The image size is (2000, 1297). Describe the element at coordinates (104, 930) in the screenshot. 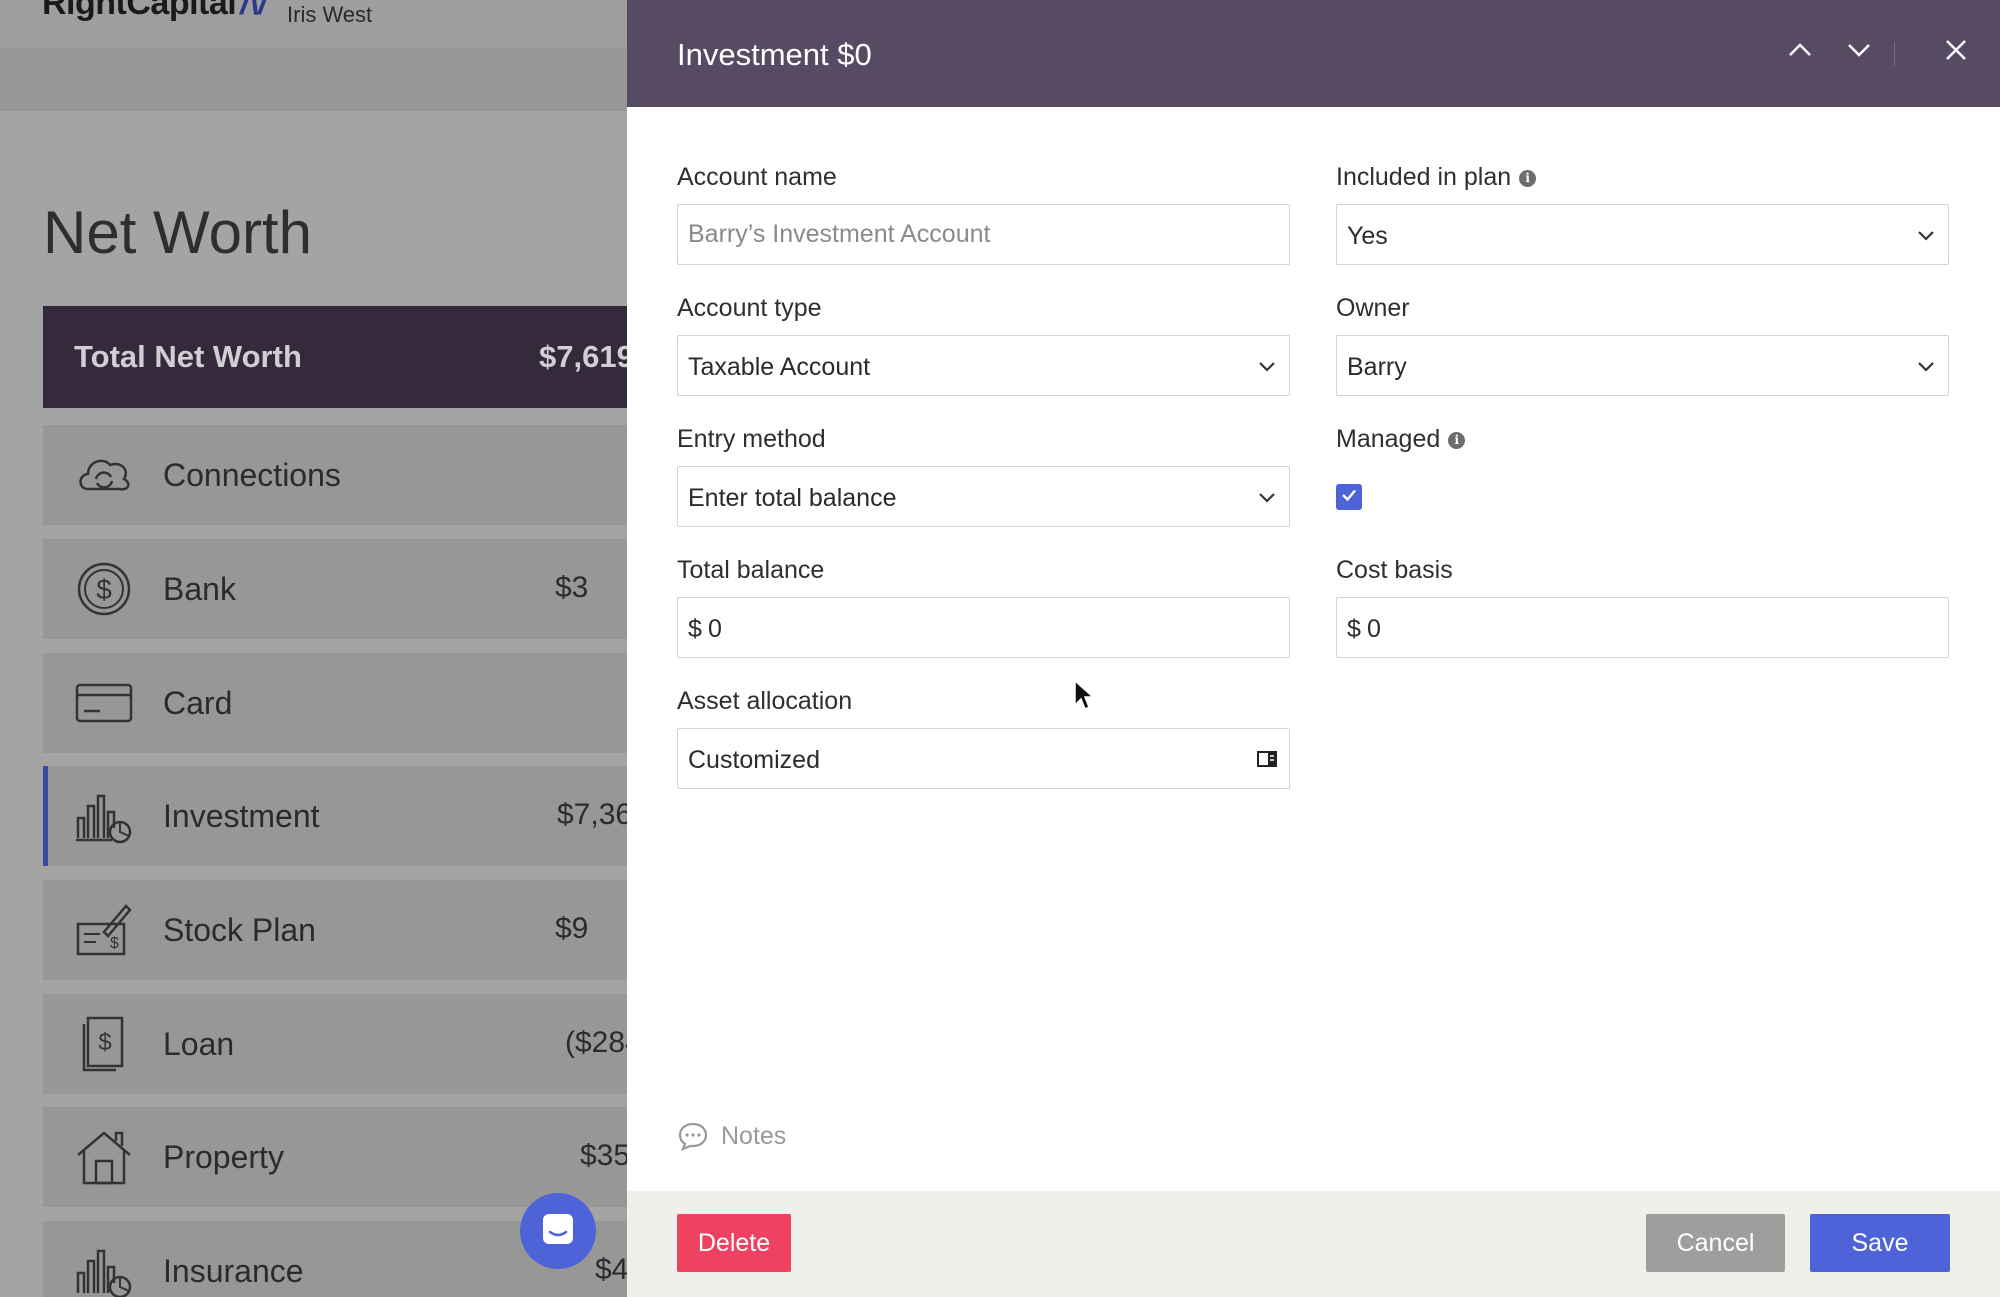

I see `stock-plan-icon: $` at that location.